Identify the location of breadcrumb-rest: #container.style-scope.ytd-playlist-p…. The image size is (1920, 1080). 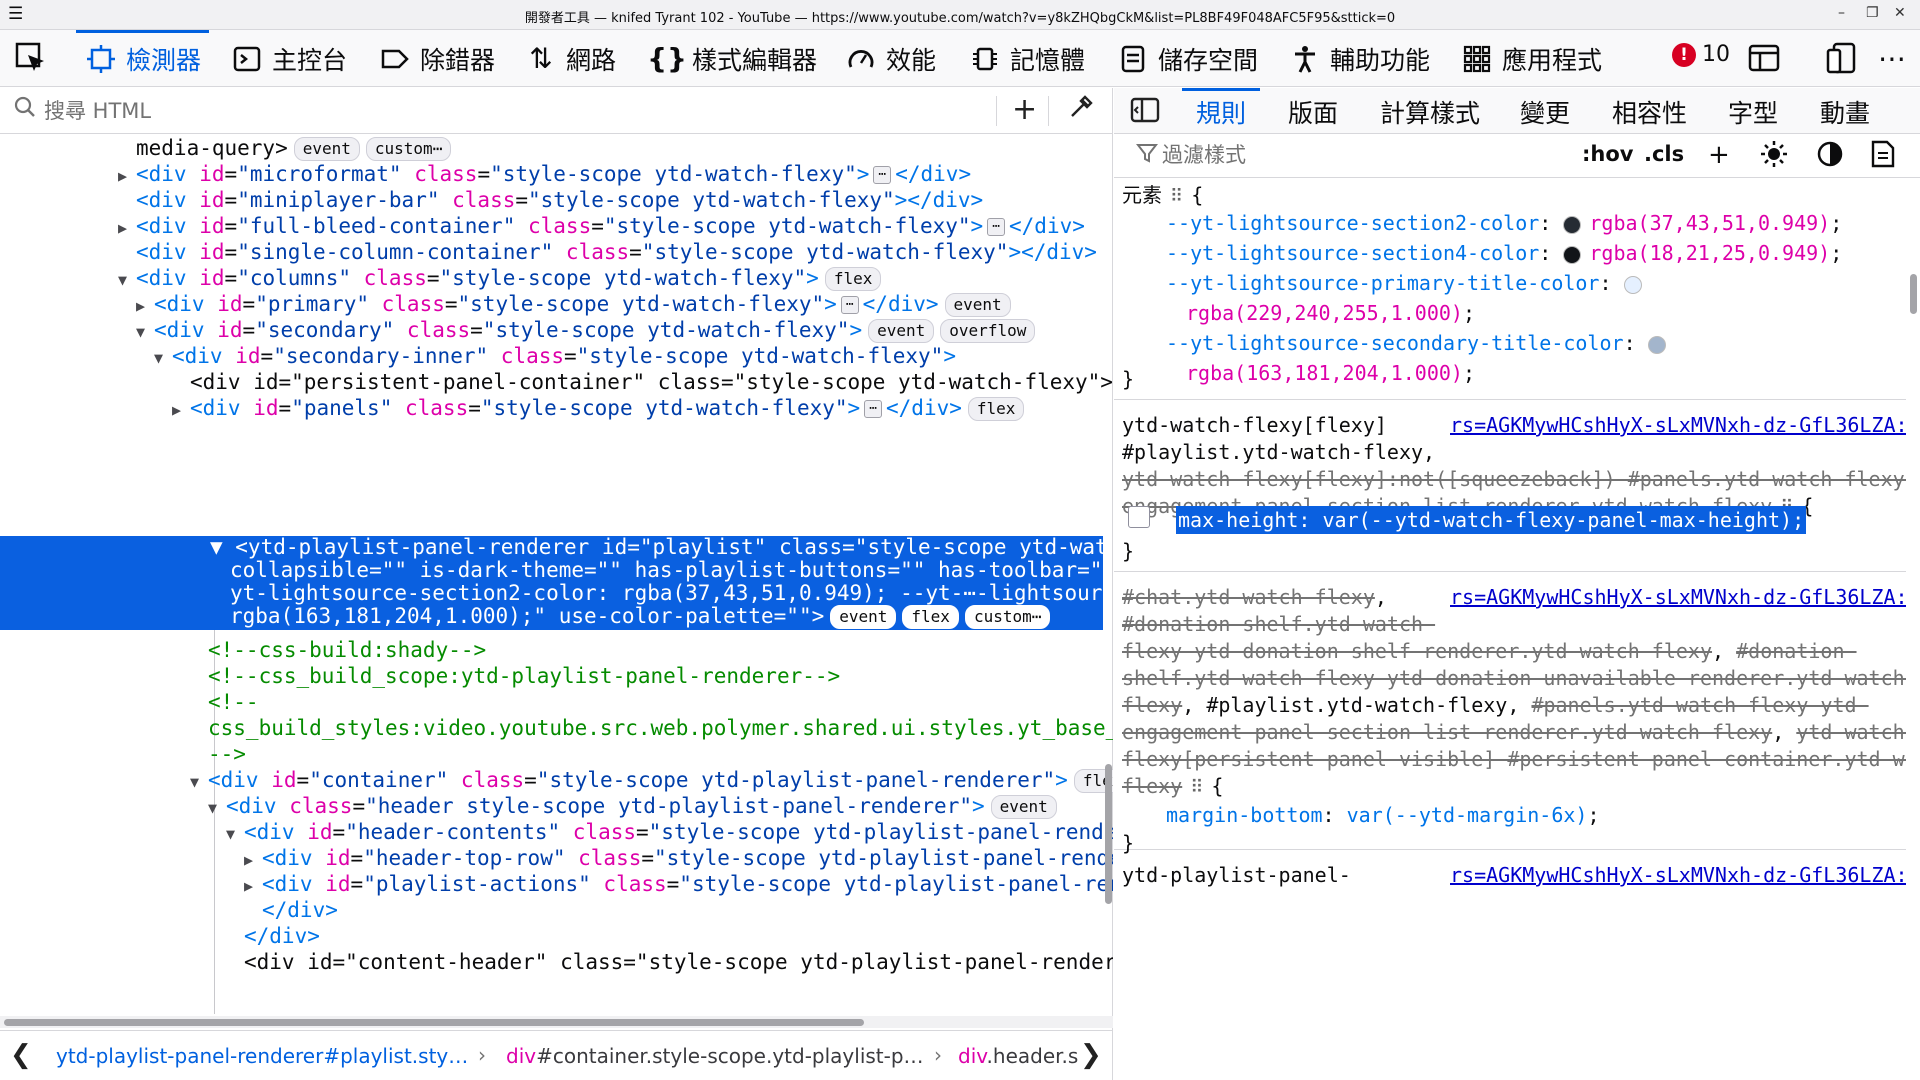
(730, 1056).